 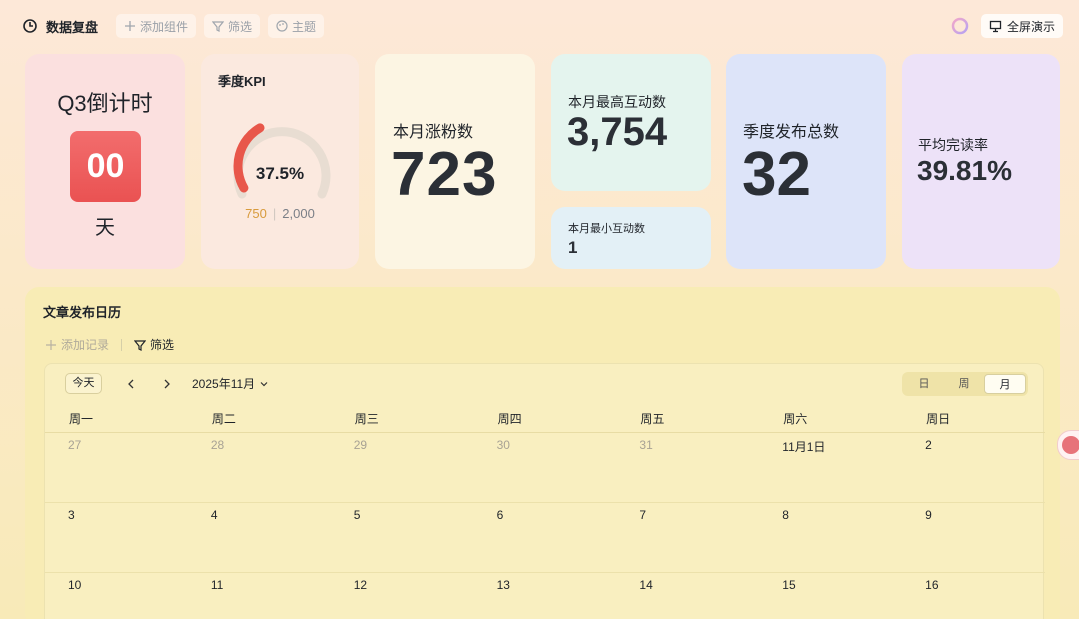 I want to click on min-interaction-label: 本月最小互动数, so click(x=606, y=229).